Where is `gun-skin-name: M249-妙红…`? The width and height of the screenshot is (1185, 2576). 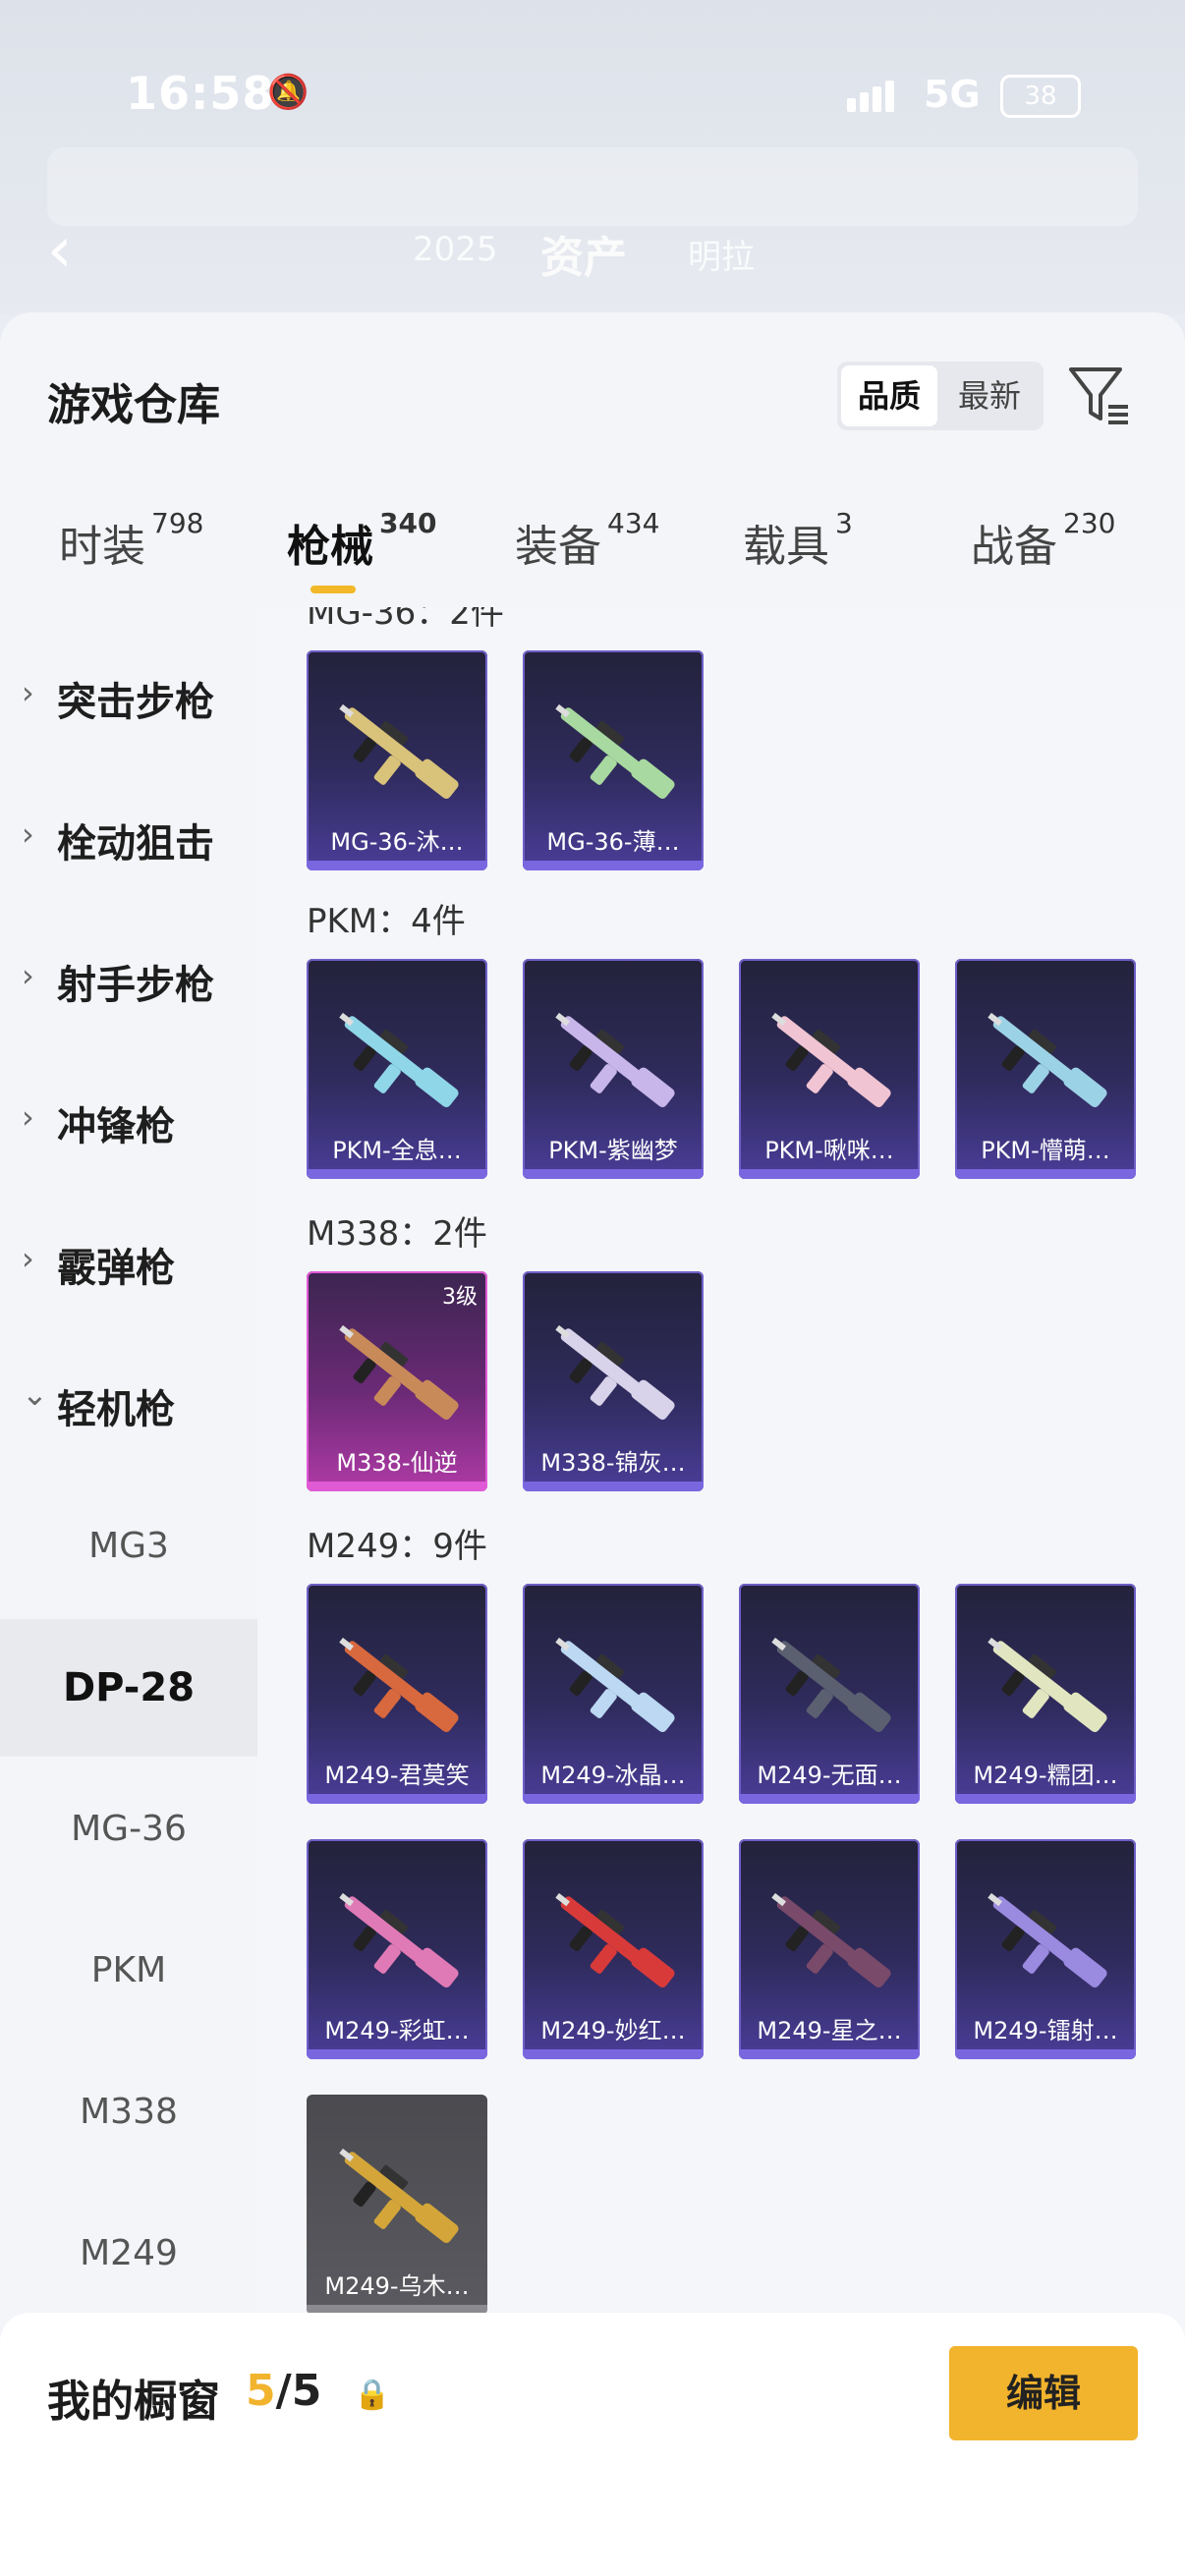 gun-skin-name: M249-妙红… is located at coordinates (613, 2030).